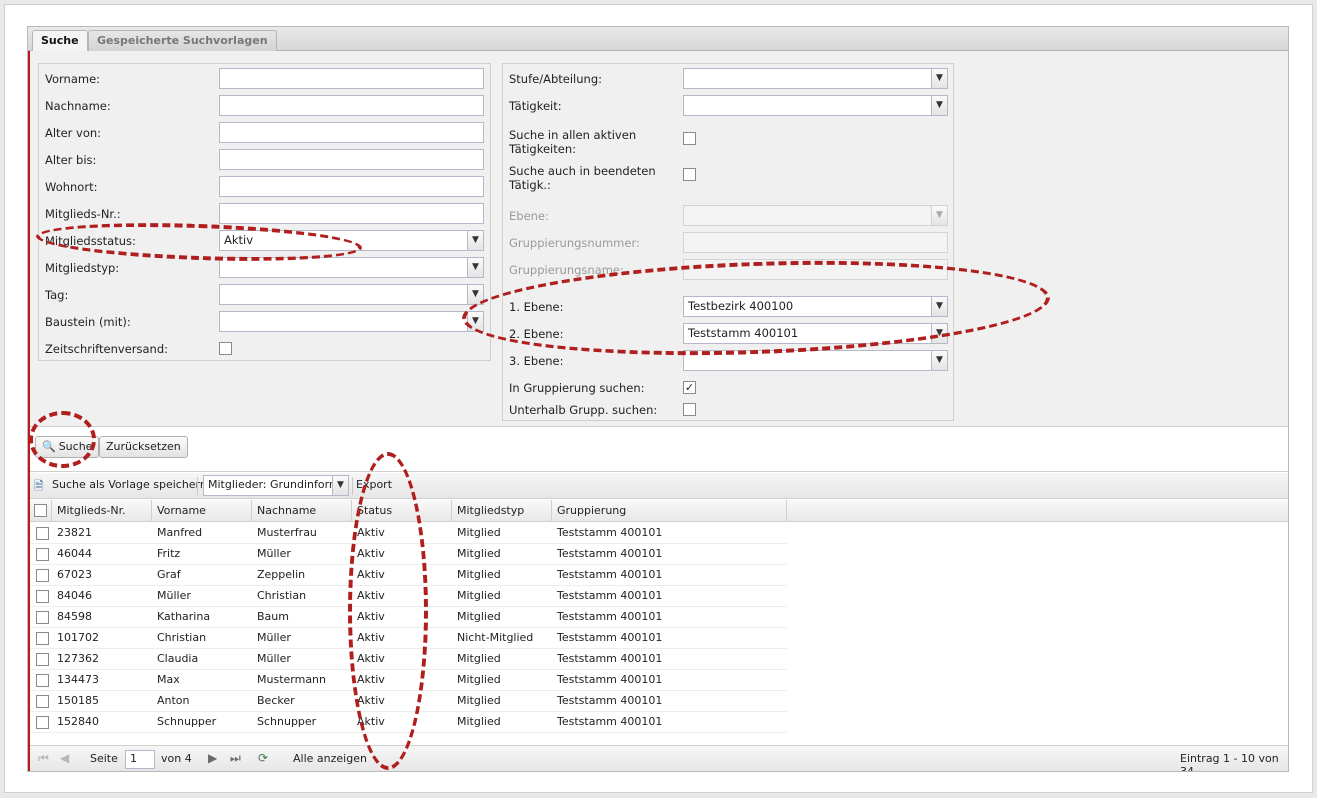 Image resolution: width=1317 pixels, height=798 pixels. I want to click on refresh-icon: ⟳, so click(263, 758).